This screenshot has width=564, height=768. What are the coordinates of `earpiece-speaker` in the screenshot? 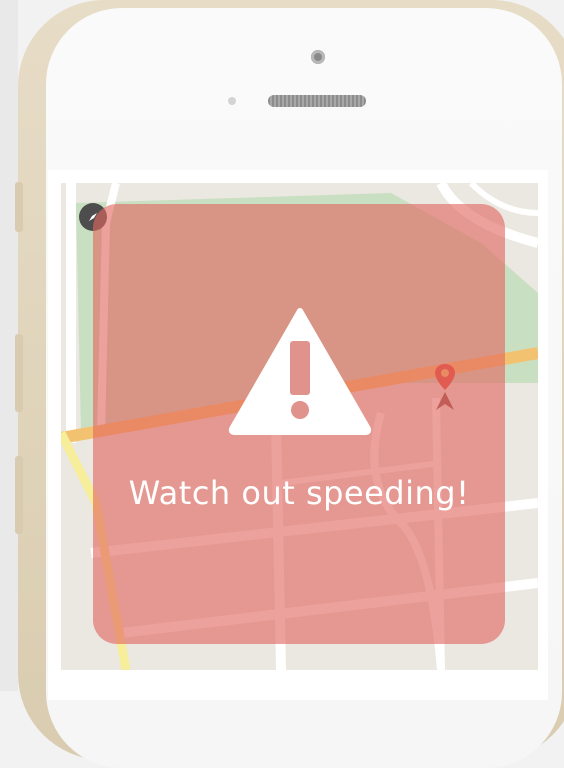 It's located at (317, 101).